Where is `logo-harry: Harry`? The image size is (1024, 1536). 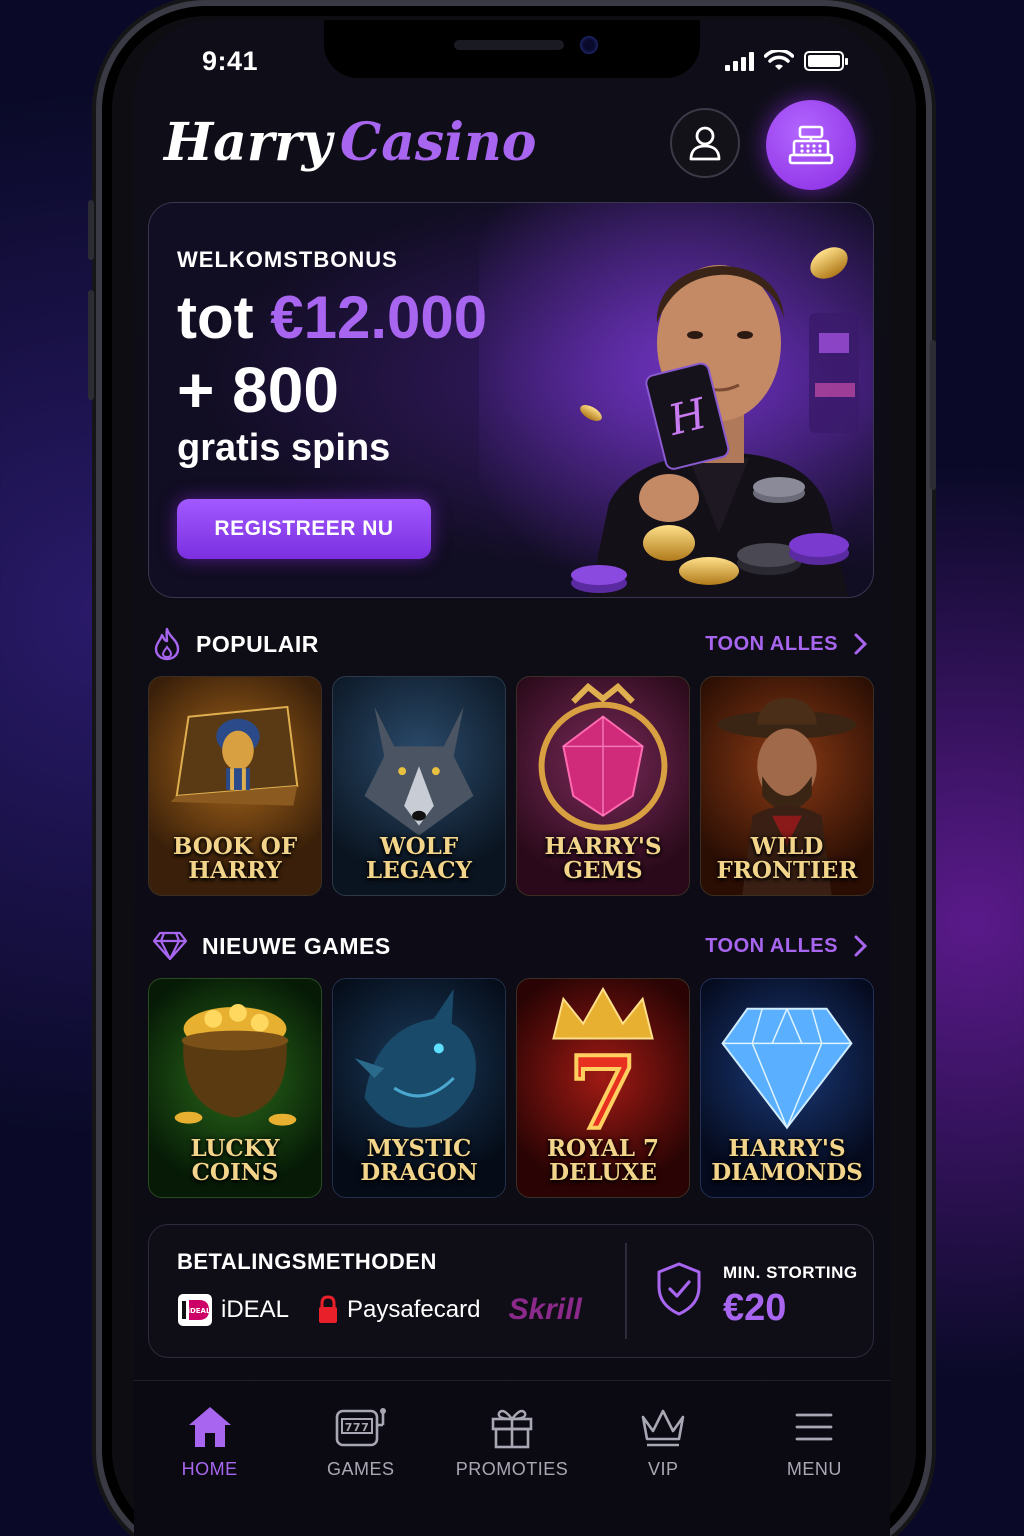
logo-harry: Harry is located at coordinates (248, 142).